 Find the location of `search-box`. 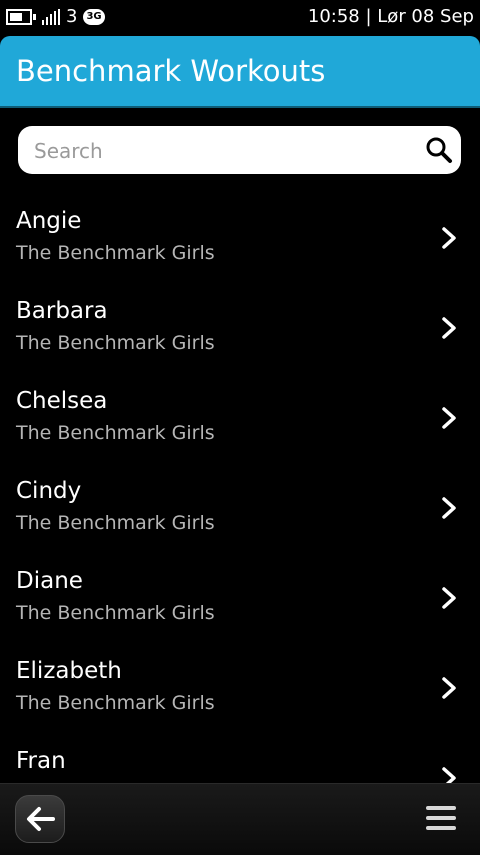

search-box is located at coordinates (239, 150).